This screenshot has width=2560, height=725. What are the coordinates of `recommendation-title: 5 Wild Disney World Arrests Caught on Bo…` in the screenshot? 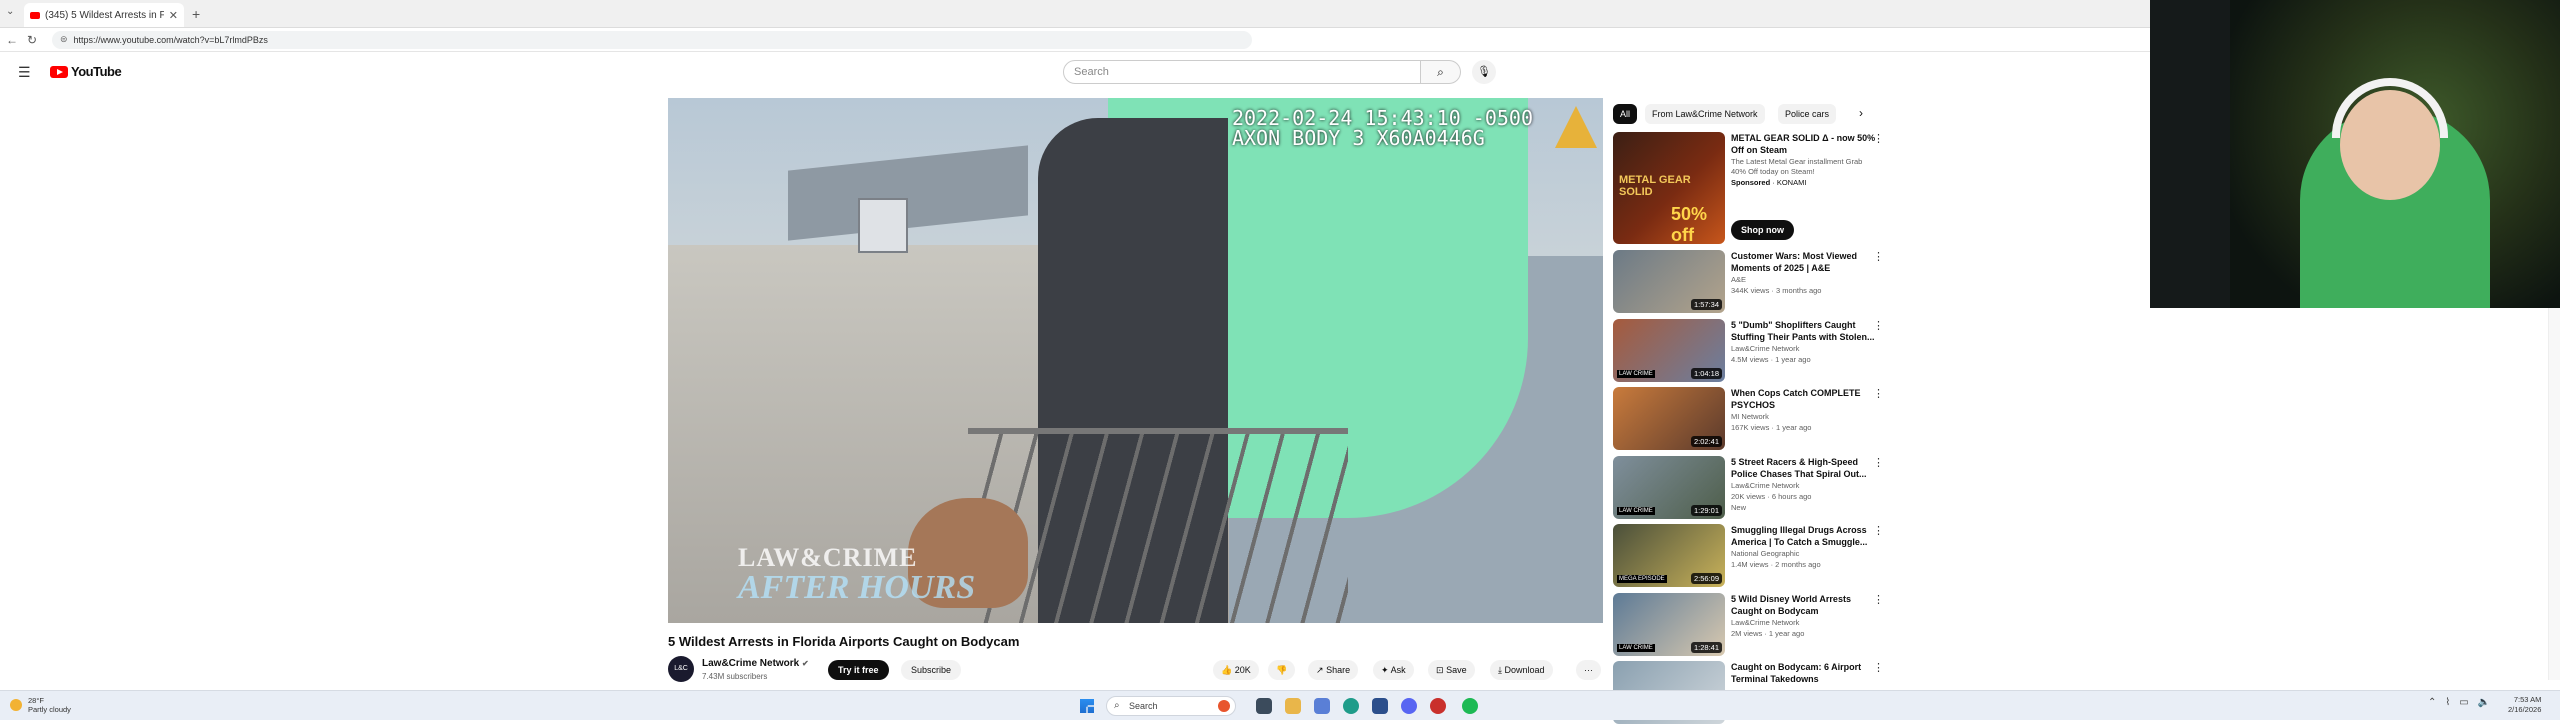 It's located at (1805, 605).